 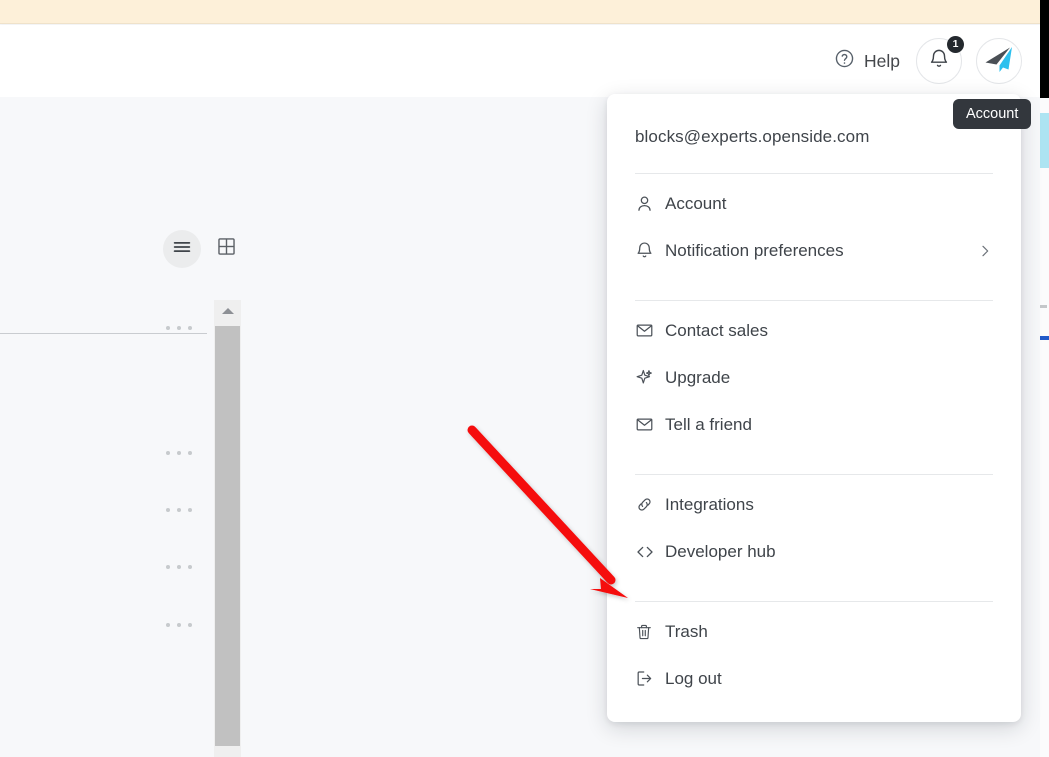 What do you see at coordinates (955, 44) in the screenshot?
I see `notifications-badge: 1` at bounding box center [955, 44].